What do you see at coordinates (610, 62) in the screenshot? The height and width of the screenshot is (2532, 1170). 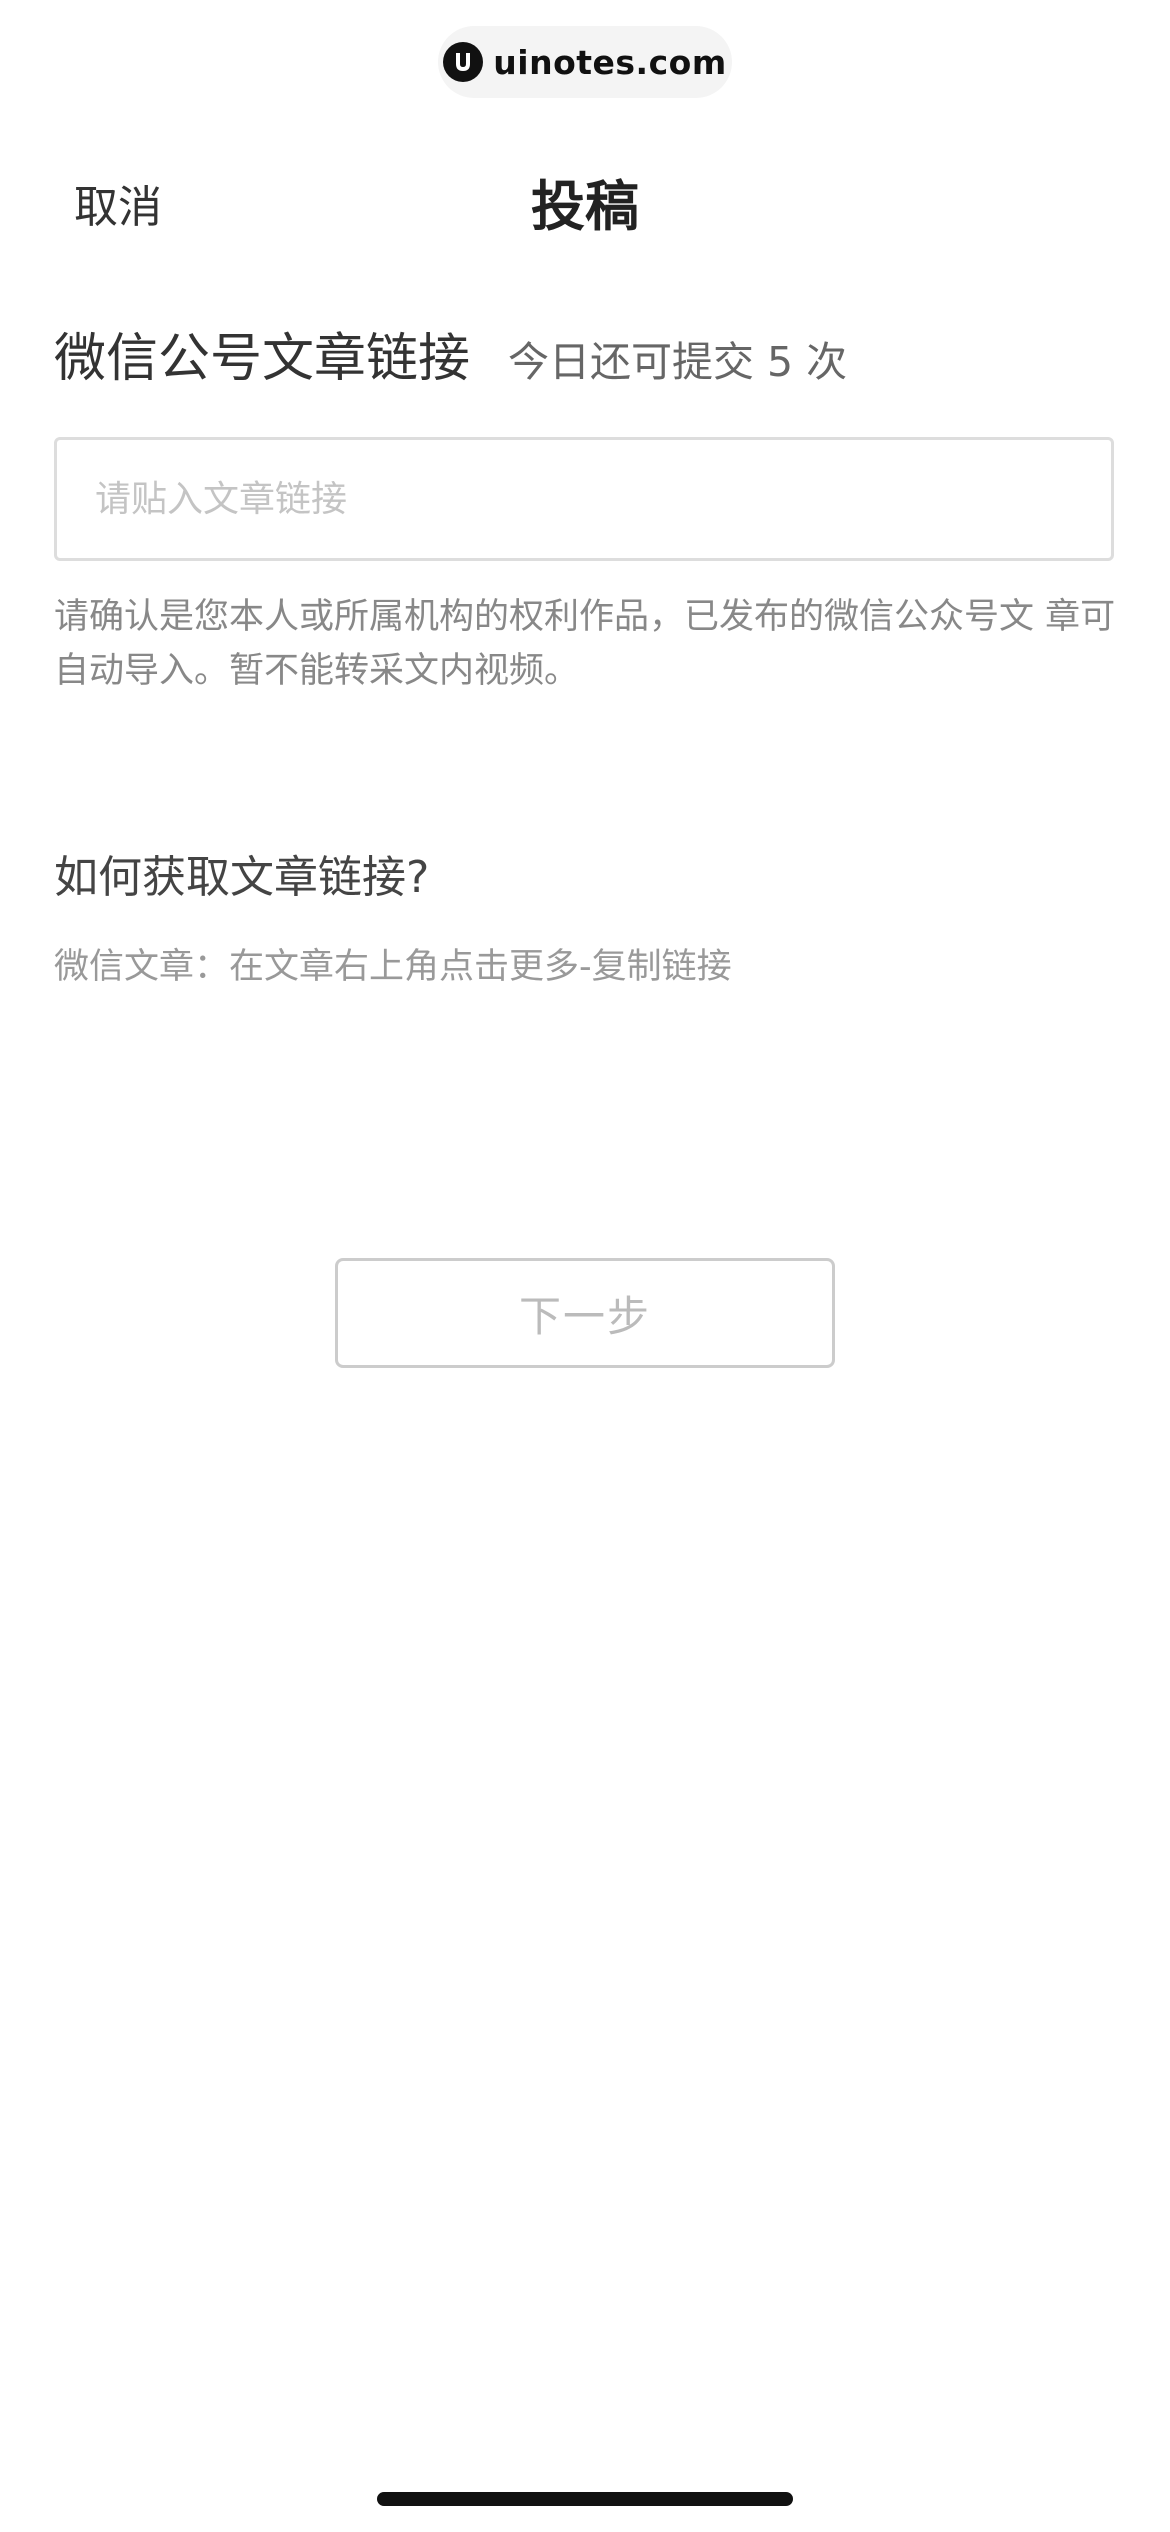 I see `watermark-text: uinotes.com` at bounding box center [610, 62].